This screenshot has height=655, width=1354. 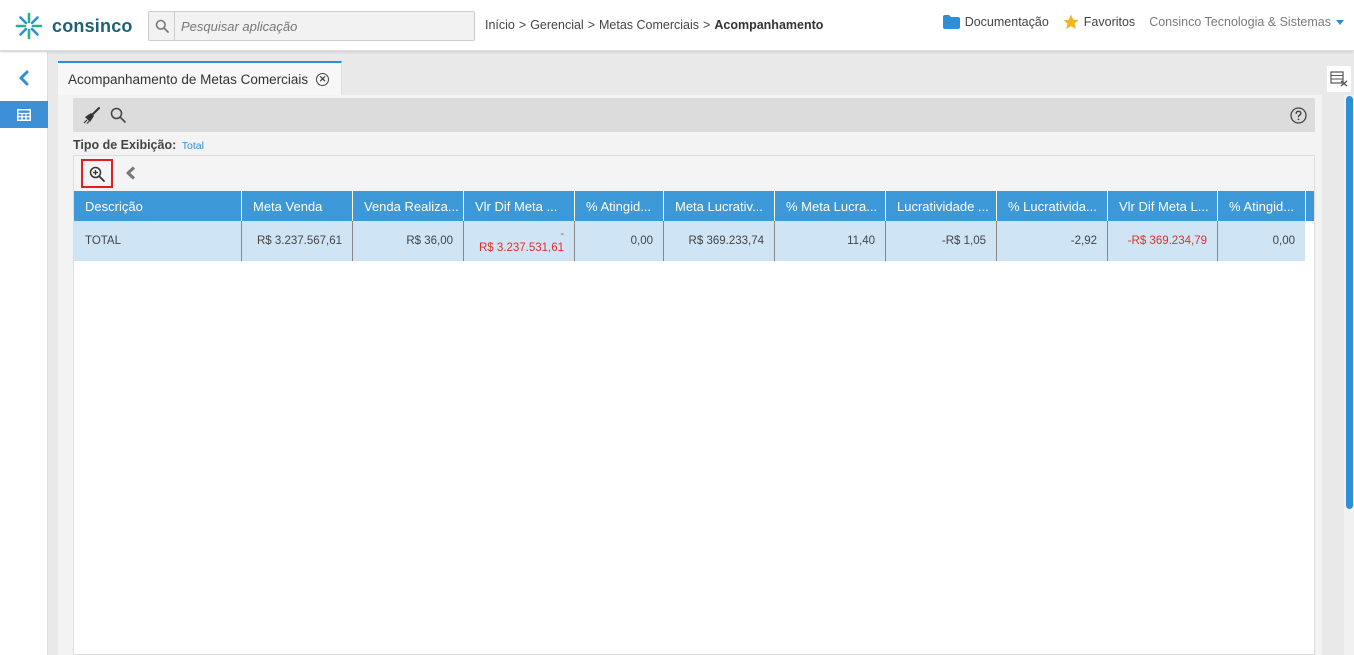 I want to click on search-input, so click(x=320, y=26).